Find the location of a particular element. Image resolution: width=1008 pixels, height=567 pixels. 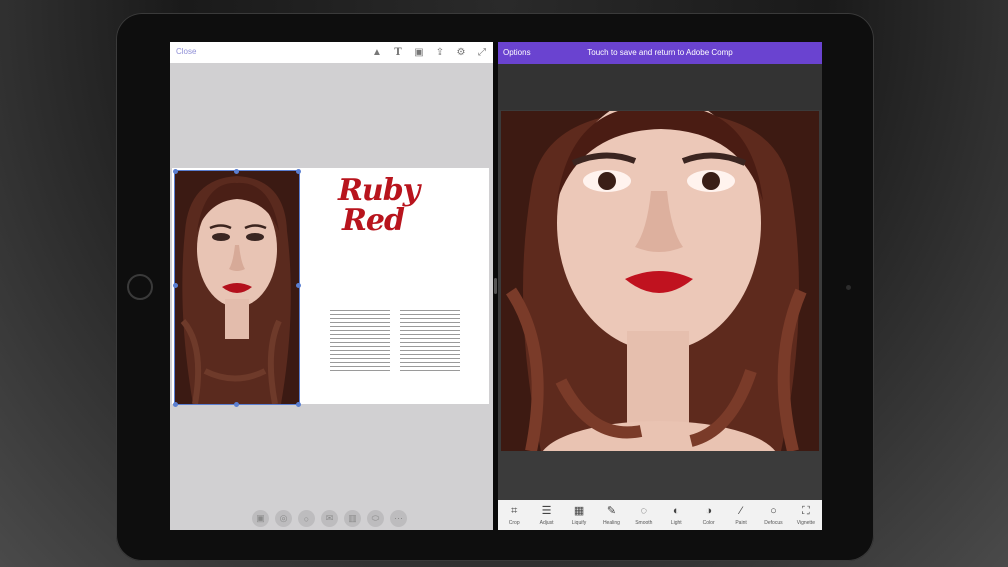

tool-liquify: ▦ Liquify is located at coordinates (579, 515).